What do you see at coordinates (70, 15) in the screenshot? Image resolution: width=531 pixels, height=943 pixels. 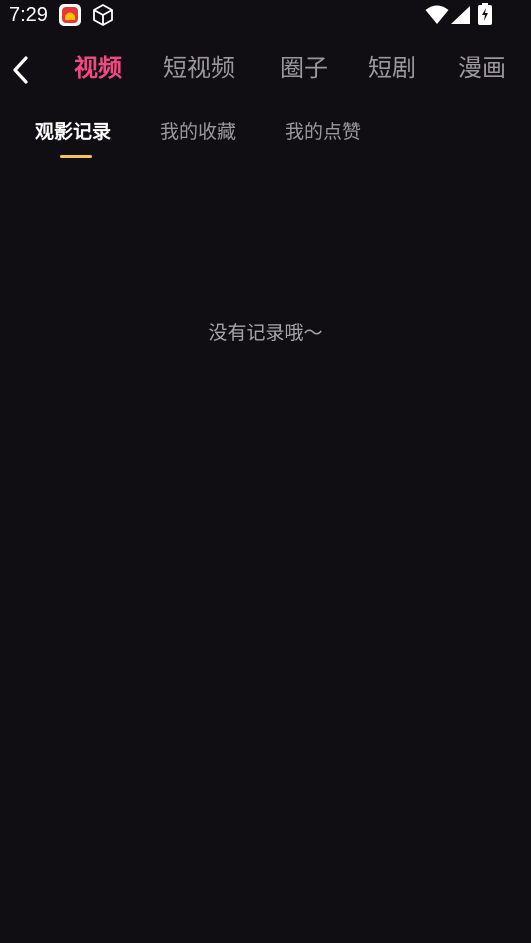 I see `app-notification-icon` at bounding box center [70, 15].